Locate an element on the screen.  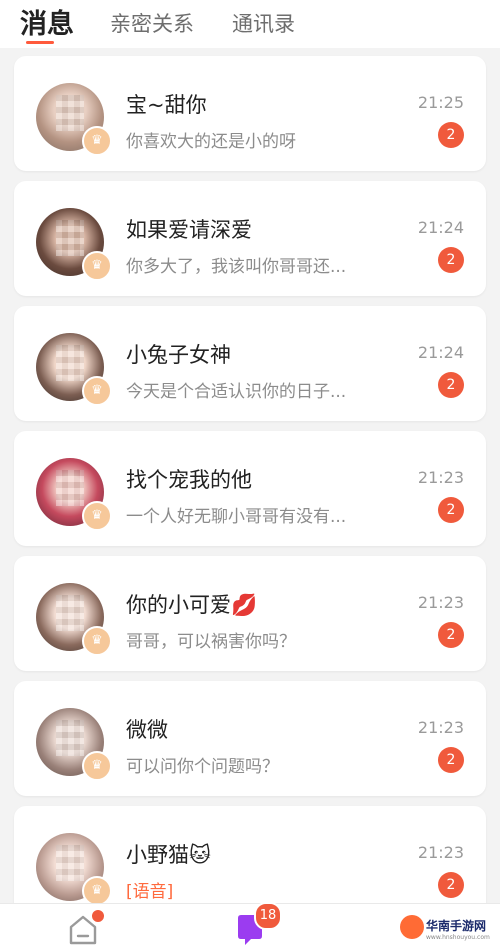
tab-contacts: 通讯录 is located at coordinates (263, 23).